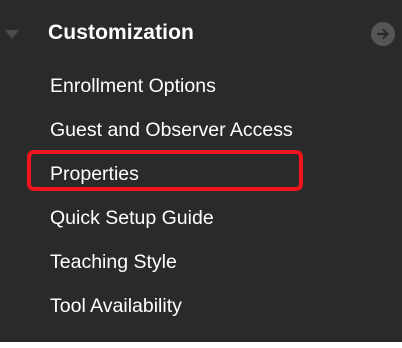 Image resolution: width=402 pixels, height=348 pixels. Describe the element at coordinates (201, 345) in the screenshot. I see `bottom-edge-divider` at that location.